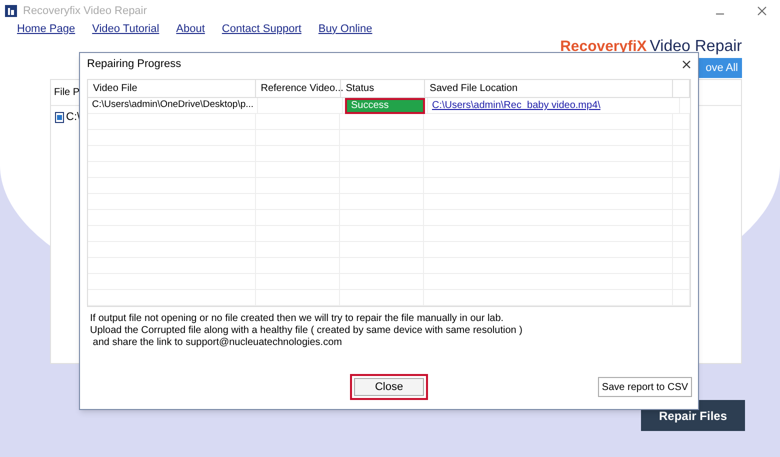 This screenshot has width=780, height=457. I want to click on help-note: If output file not opening or no file created then we will try to repair the file manually in our lab., so click(297, 319).